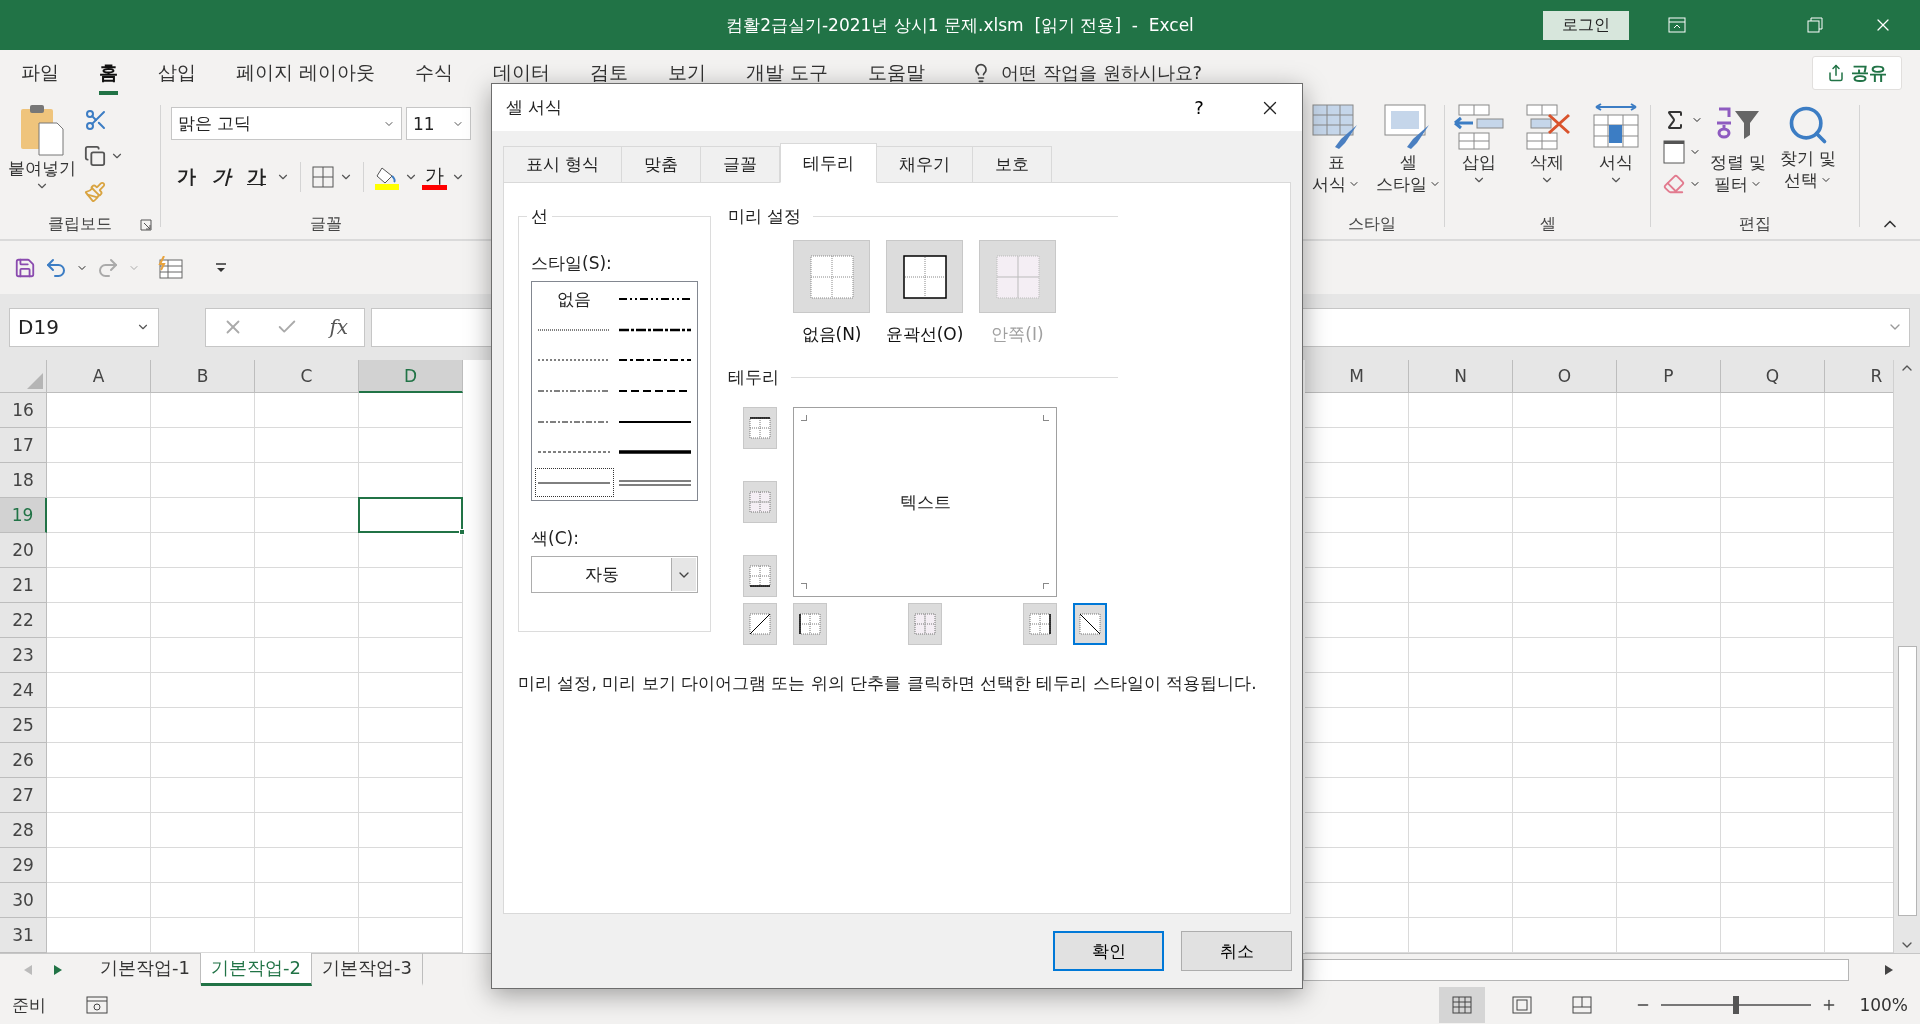 This screenshot has height=1024, width=1920. Describe the element at coordinates (286, 123) in the screenshot. I see `font-name-field: 맑은 고딕` at that location.